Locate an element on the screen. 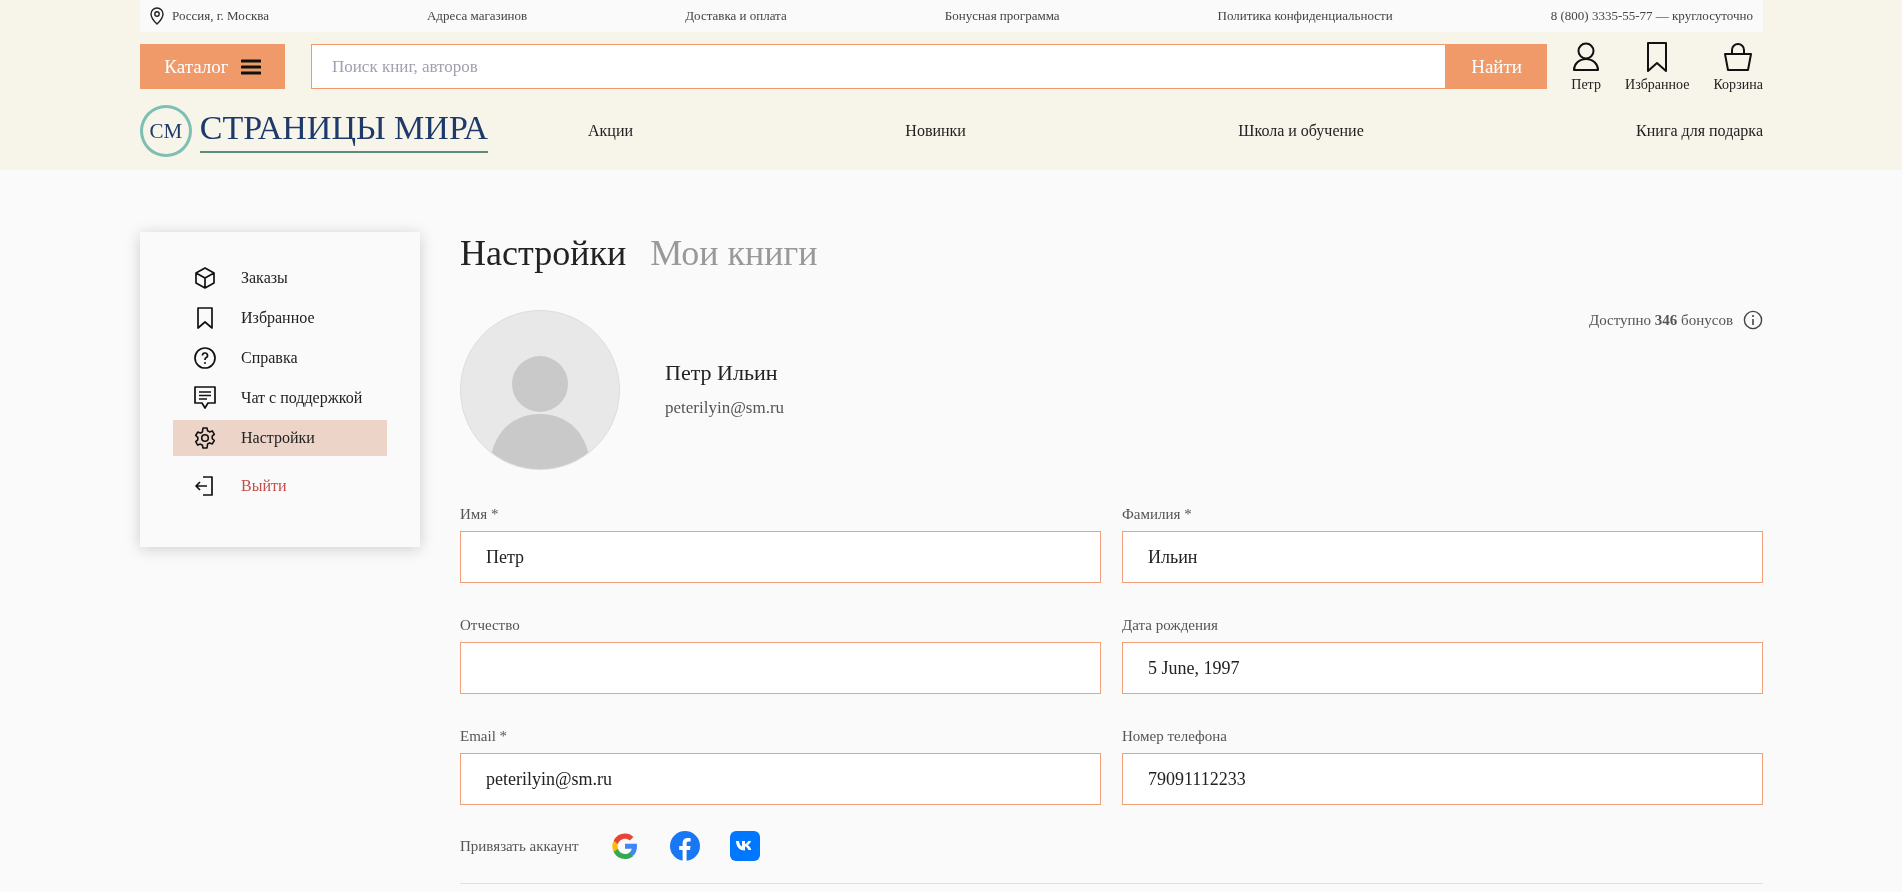  input-field: 5 June, 1997 is located at coordinates (1442, 668).